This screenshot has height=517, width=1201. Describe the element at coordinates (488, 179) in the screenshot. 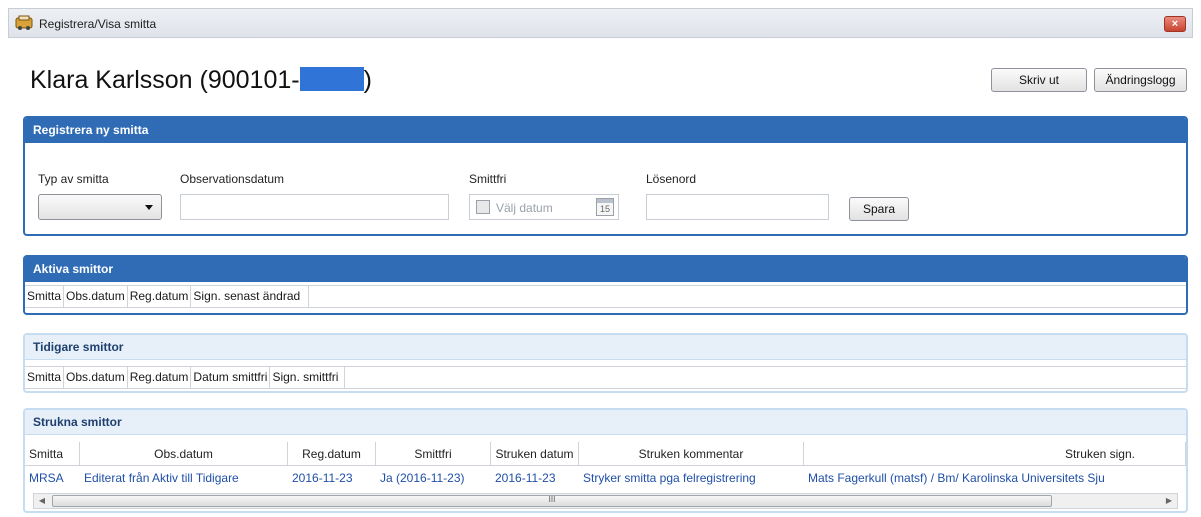

I see `infection-free-label: Smittfri` at that location.